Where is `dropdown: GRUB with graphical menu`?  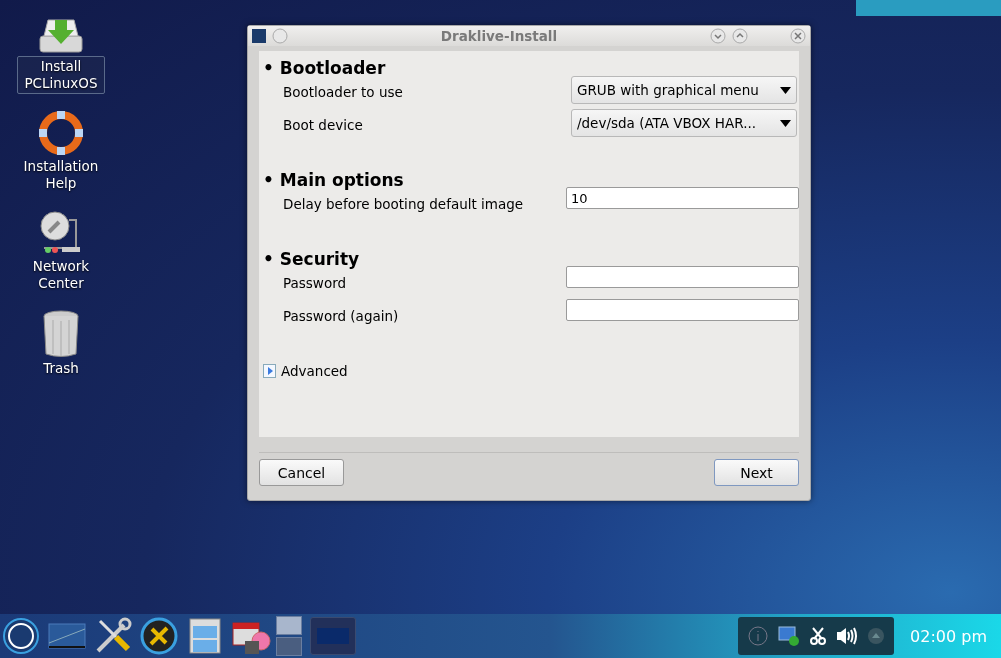
dropdown: GRUB with graphical menu is located at coordinates (684, 90).